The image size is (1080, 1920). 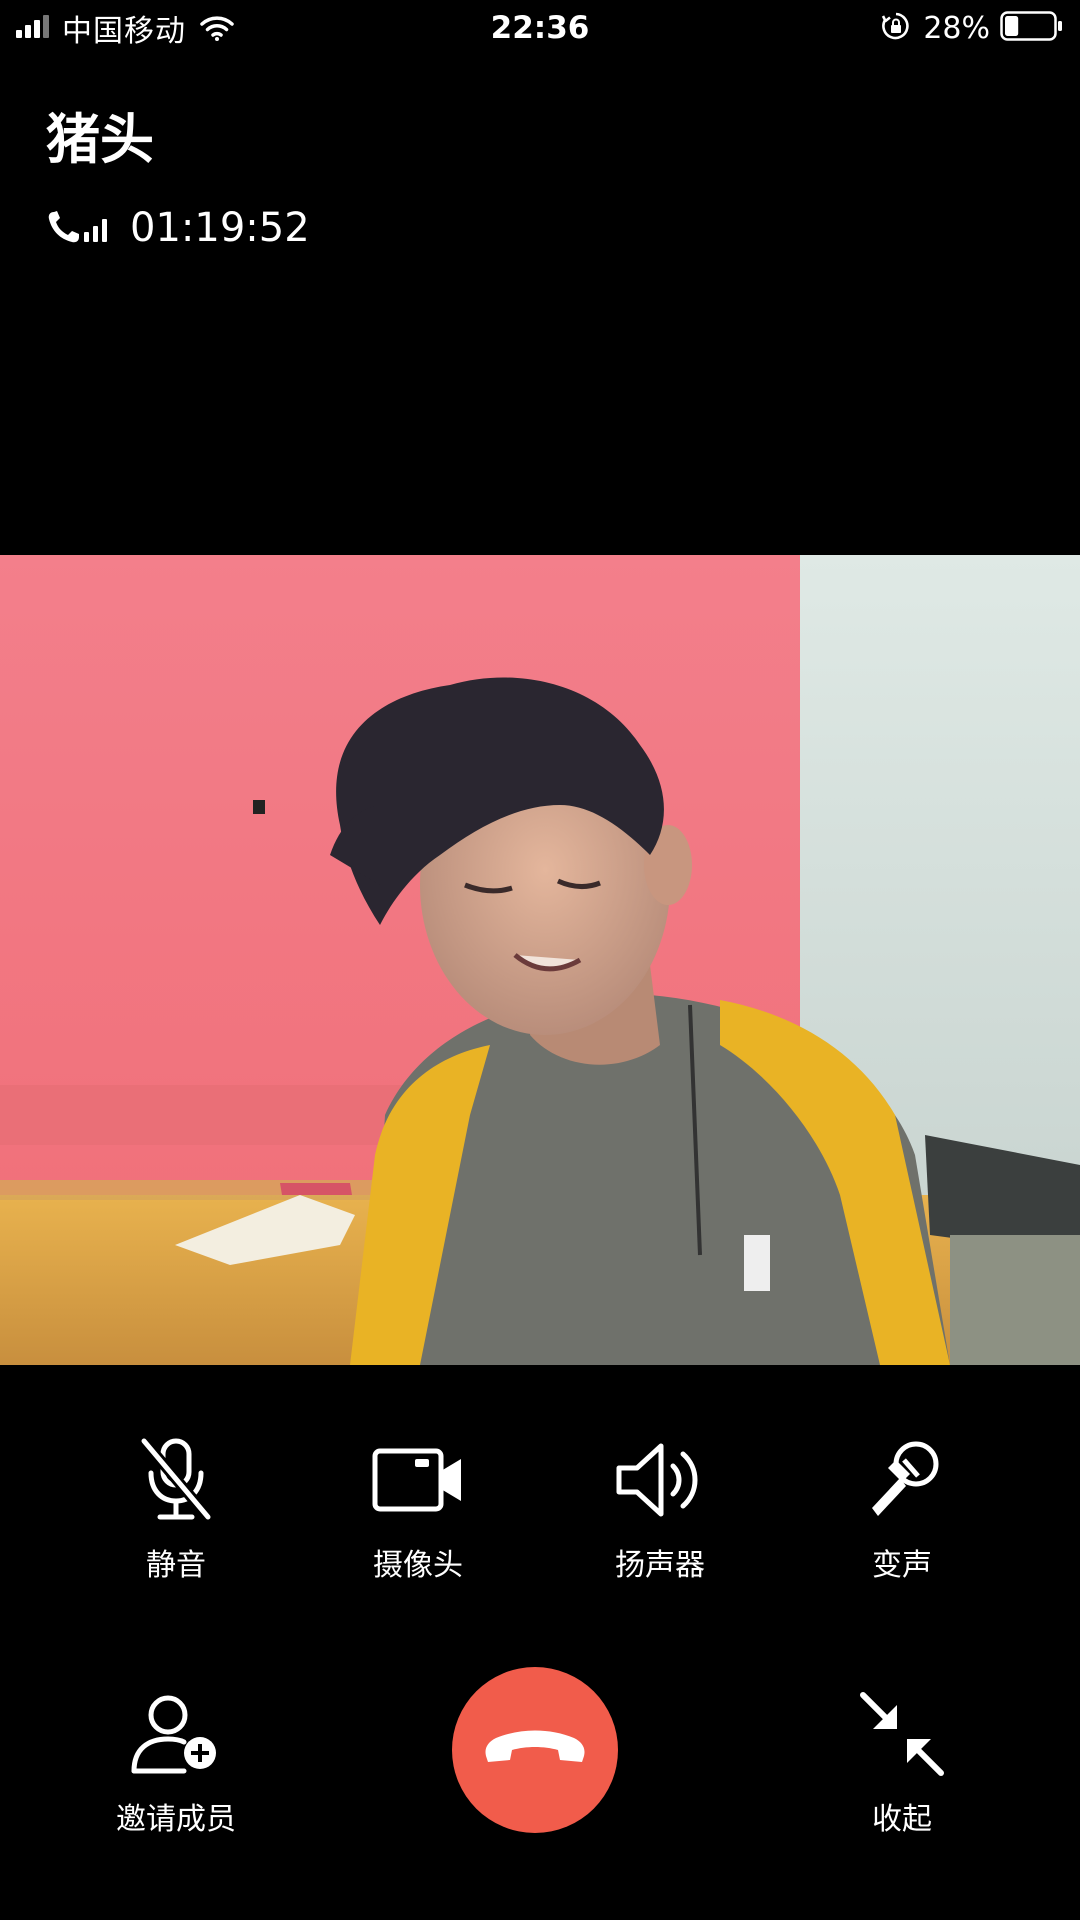 What do you see at coordinates (79, 228) in the screenshot?
I see `call-signal-icon` at bounding box center [79, 228].